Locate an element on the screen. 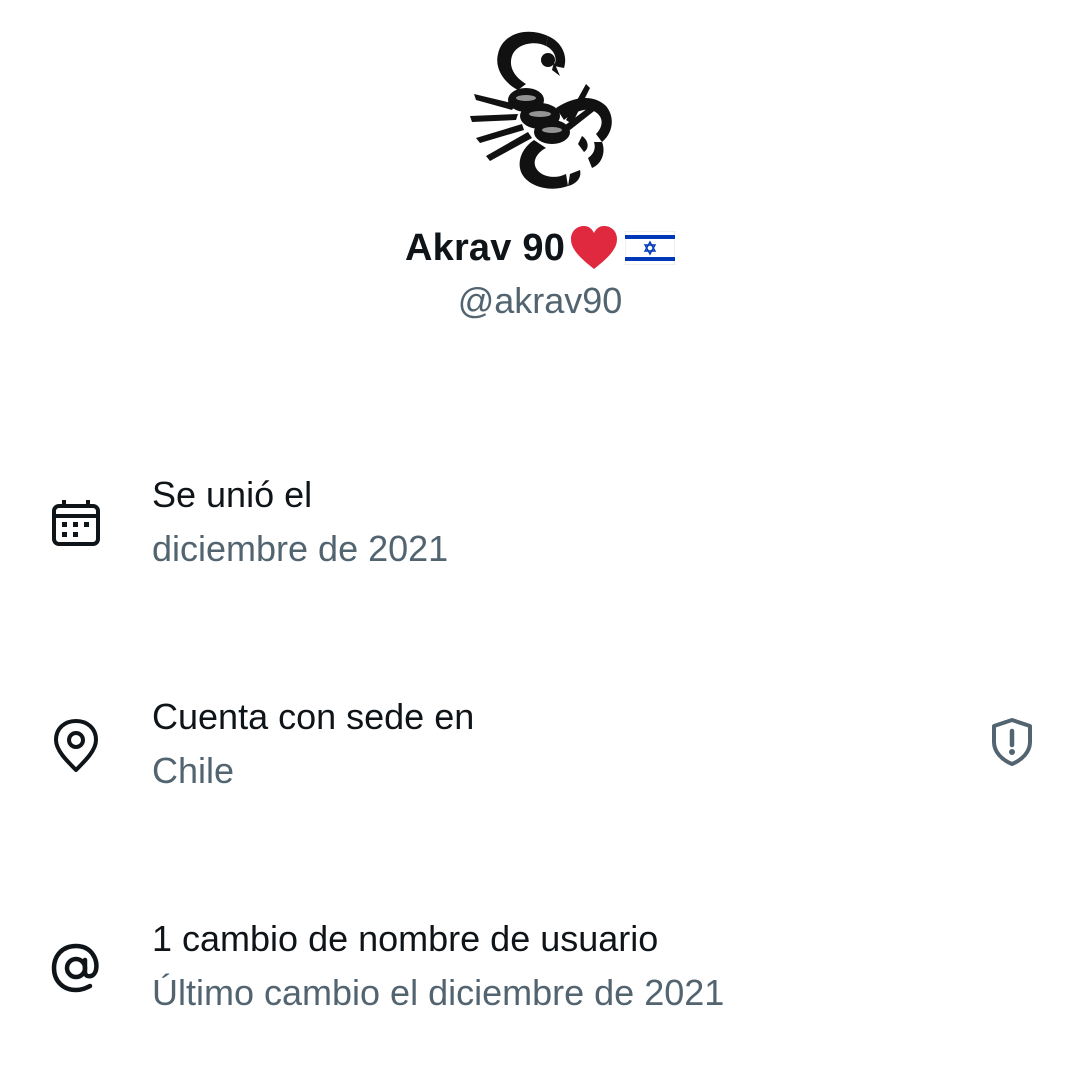 This screenshot has height=1080, width=1080. calendar-icon is located at coordinates (76, 524).